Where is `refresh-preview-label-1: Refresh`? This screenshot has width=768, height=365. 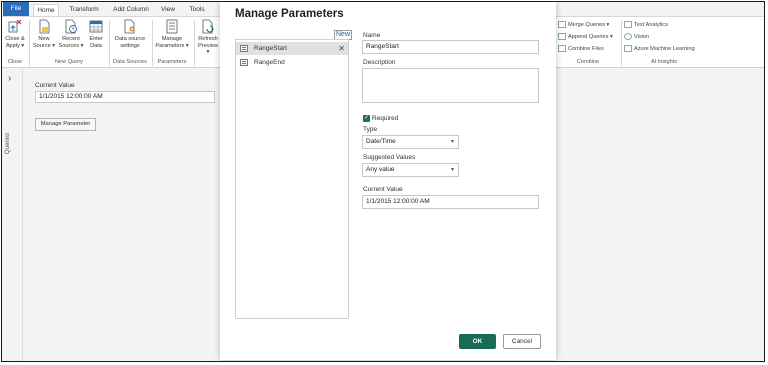
refresh-preview-label-1: Refresh is located at coordinates (208, 39).